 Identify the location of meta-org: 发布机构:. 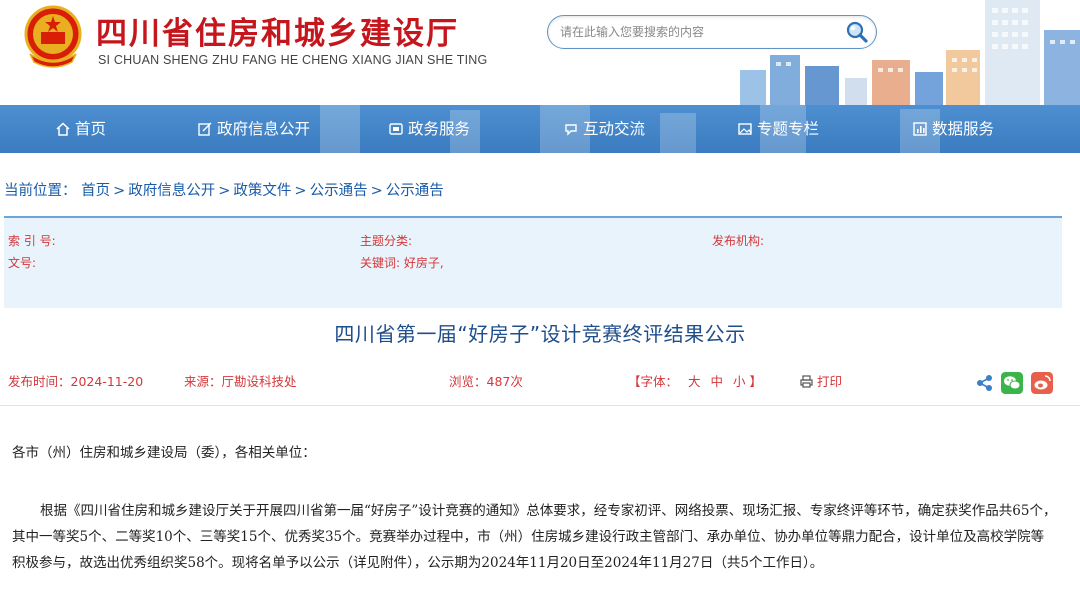
(738, 240).